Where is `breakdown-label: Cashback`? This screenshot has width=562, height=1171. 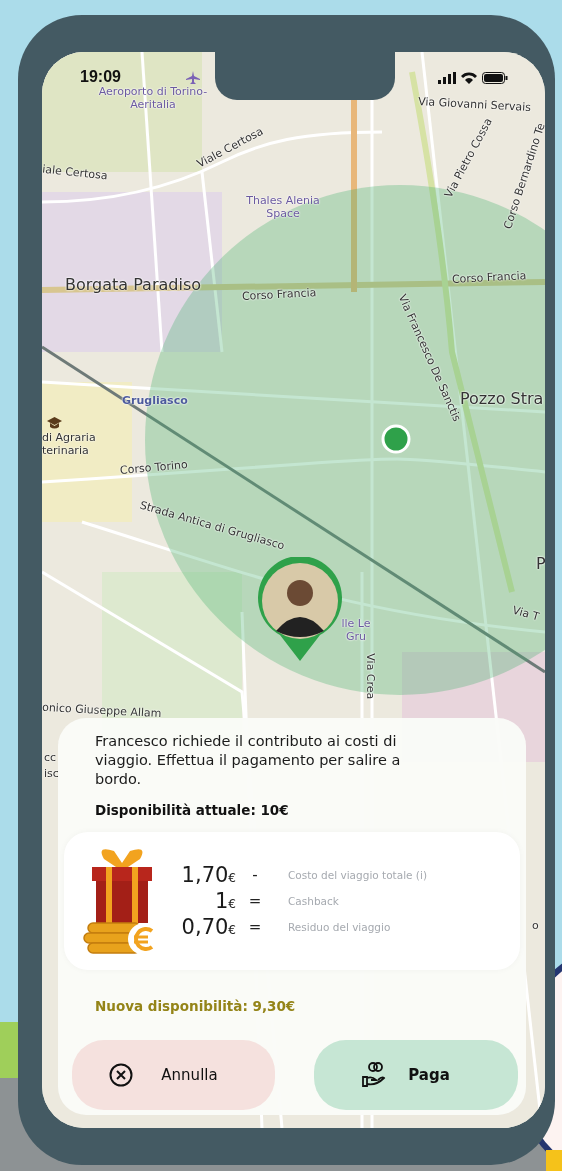
breakdown-label: Cashback is located at coordinates (314, 901).